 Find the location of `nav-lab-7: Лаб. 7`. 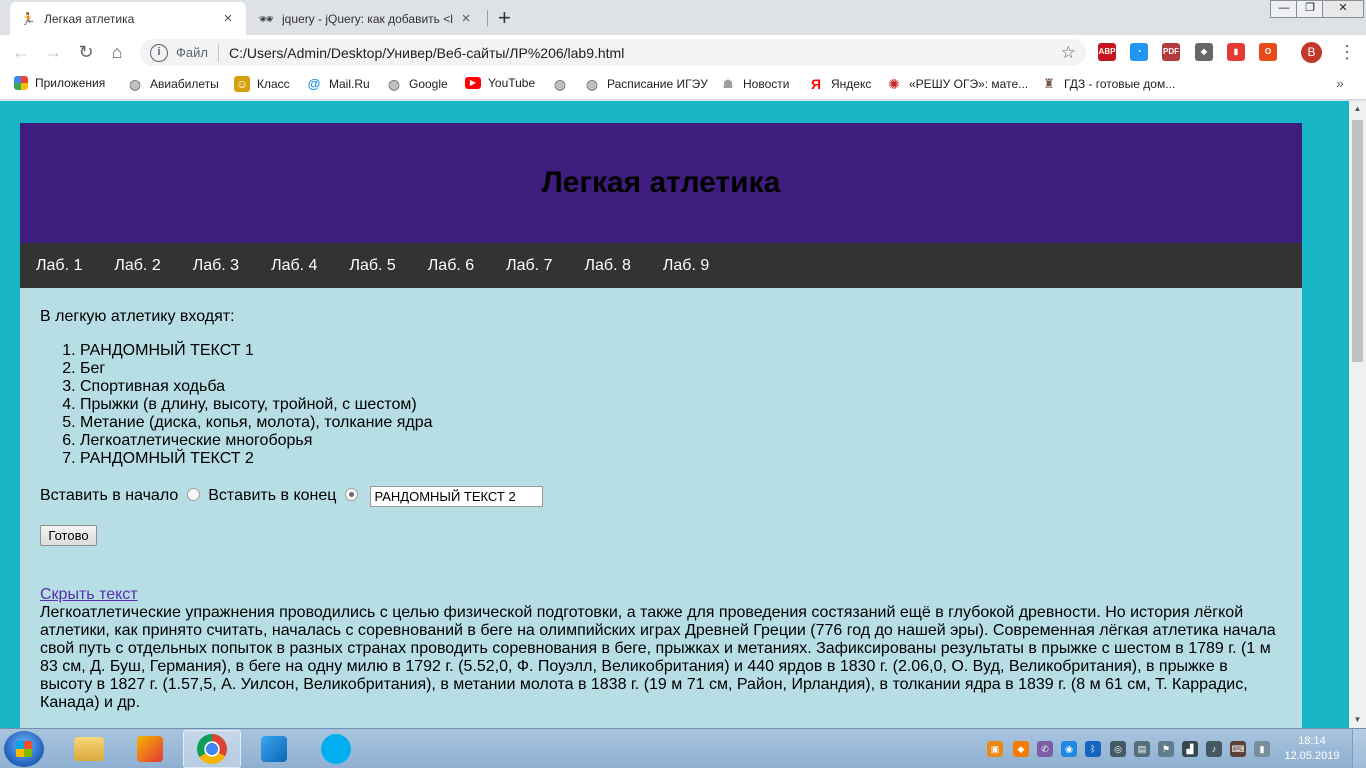

nav-lab-7: Лаб. 7 is located at coordinates (529, 266).